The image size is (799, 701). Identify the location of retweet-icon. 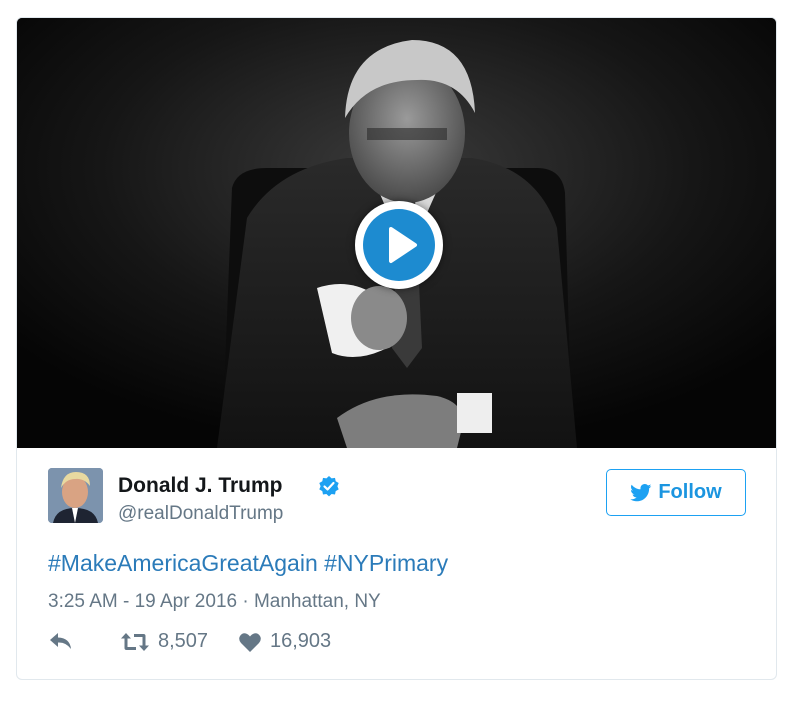
(135, 641).